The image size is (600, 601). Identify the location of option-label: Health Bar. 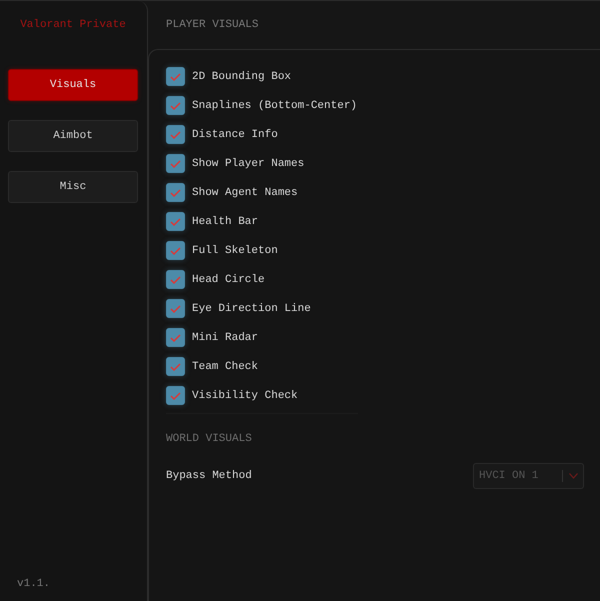
(225, 221).